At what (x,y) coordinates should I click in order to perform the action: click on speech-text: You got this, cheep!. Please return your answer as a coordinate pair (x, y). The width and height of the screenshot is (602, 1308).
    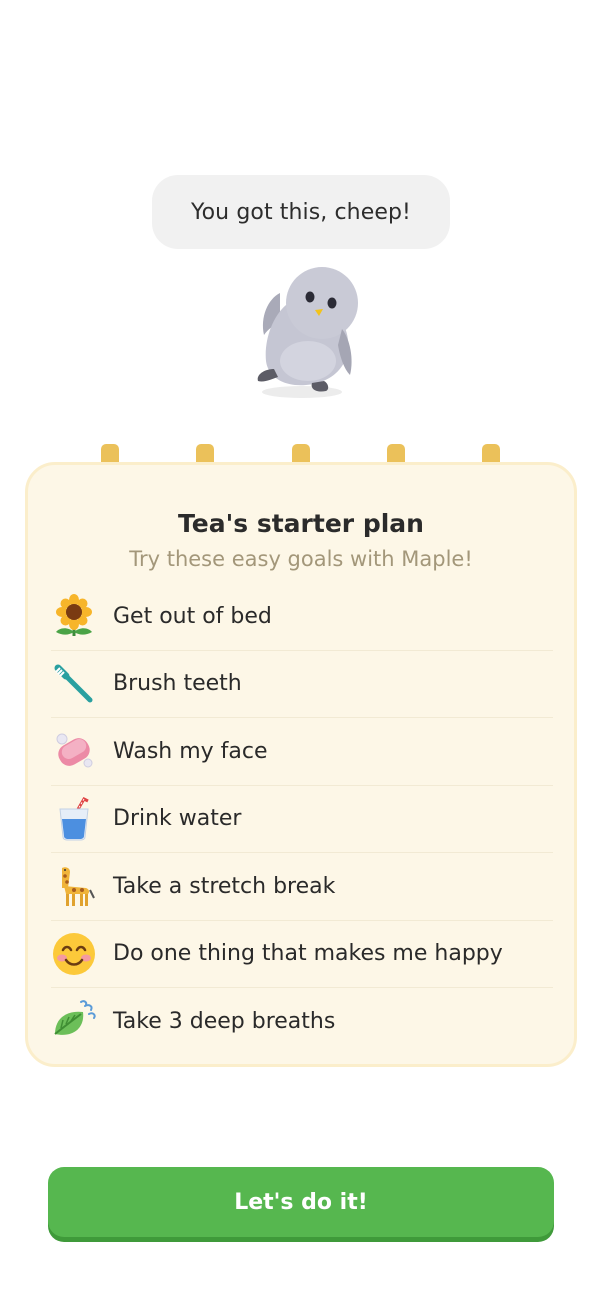
    Looking at the image, I should click on (301, 212).